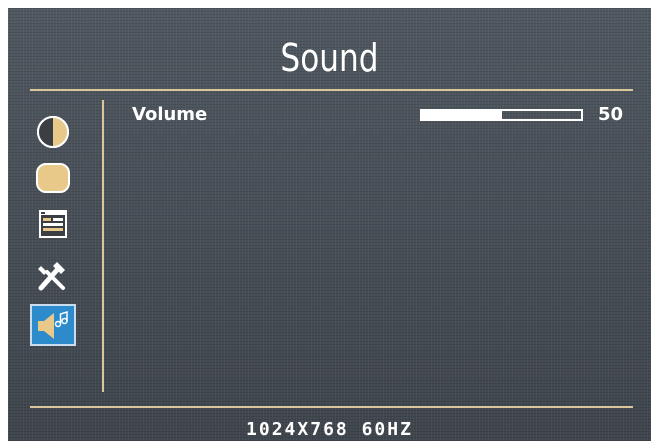 The height and width of the screenshot is (441, 659). What do you see at coordinates (103, 246) in the screenshot?
I see `sidebar-divider` at bounding box center [103, 246].